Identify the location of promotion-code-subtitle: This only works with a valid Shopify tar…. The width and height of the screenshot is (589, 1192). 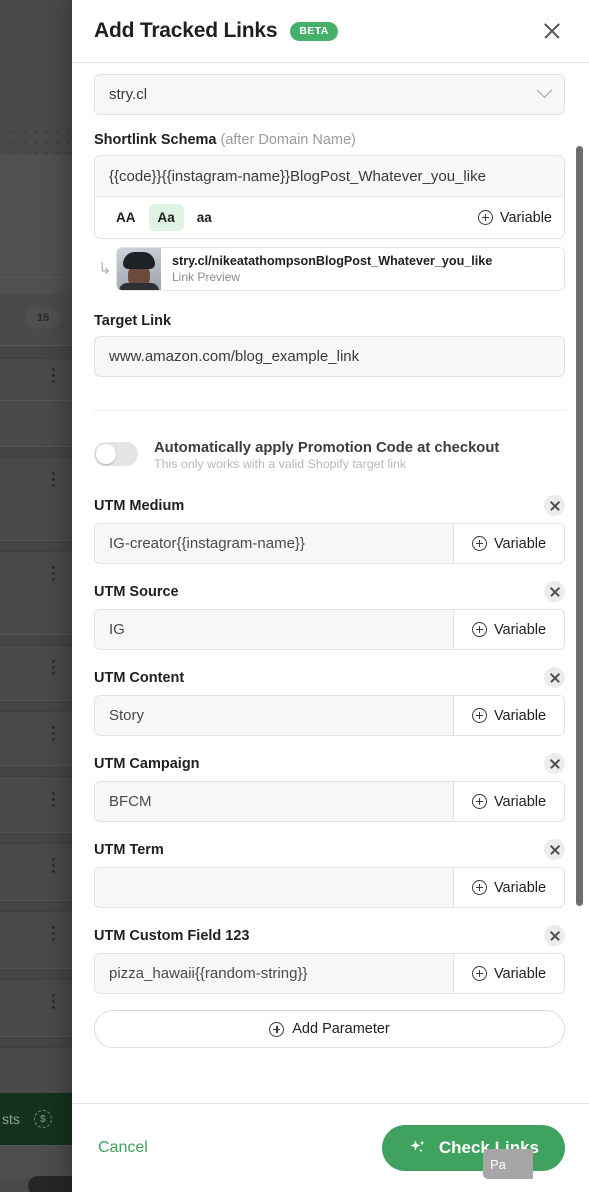
(280, 464).